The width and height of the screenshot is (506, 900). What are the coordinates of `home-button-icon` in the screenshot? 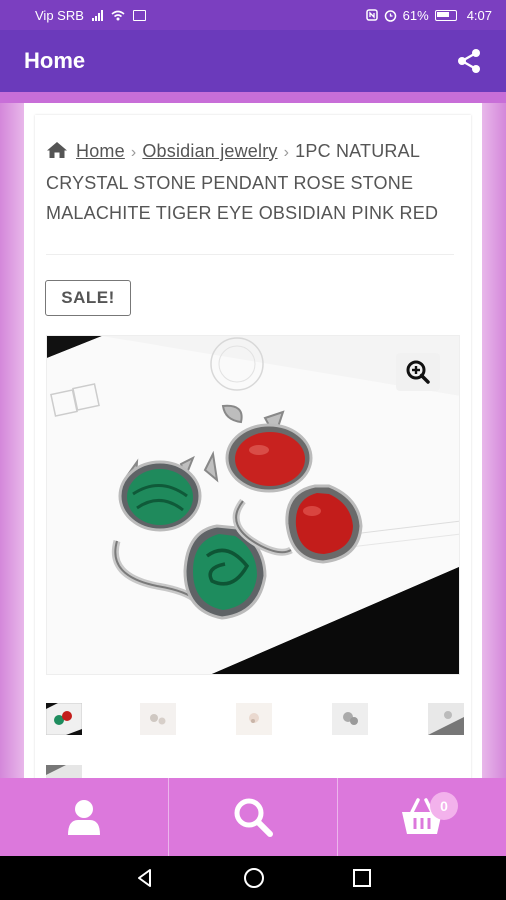 It's located at (254, 878).